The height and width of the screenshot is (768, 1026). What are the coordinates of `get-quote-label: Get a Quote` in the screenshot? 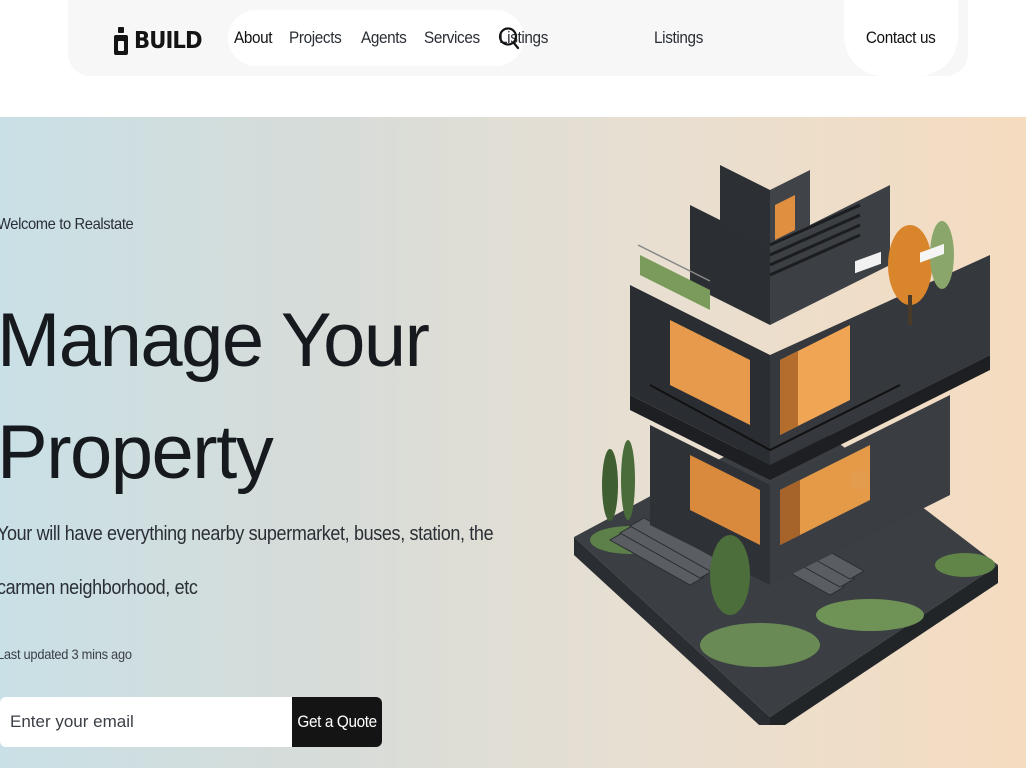 It's located at (337, 721).